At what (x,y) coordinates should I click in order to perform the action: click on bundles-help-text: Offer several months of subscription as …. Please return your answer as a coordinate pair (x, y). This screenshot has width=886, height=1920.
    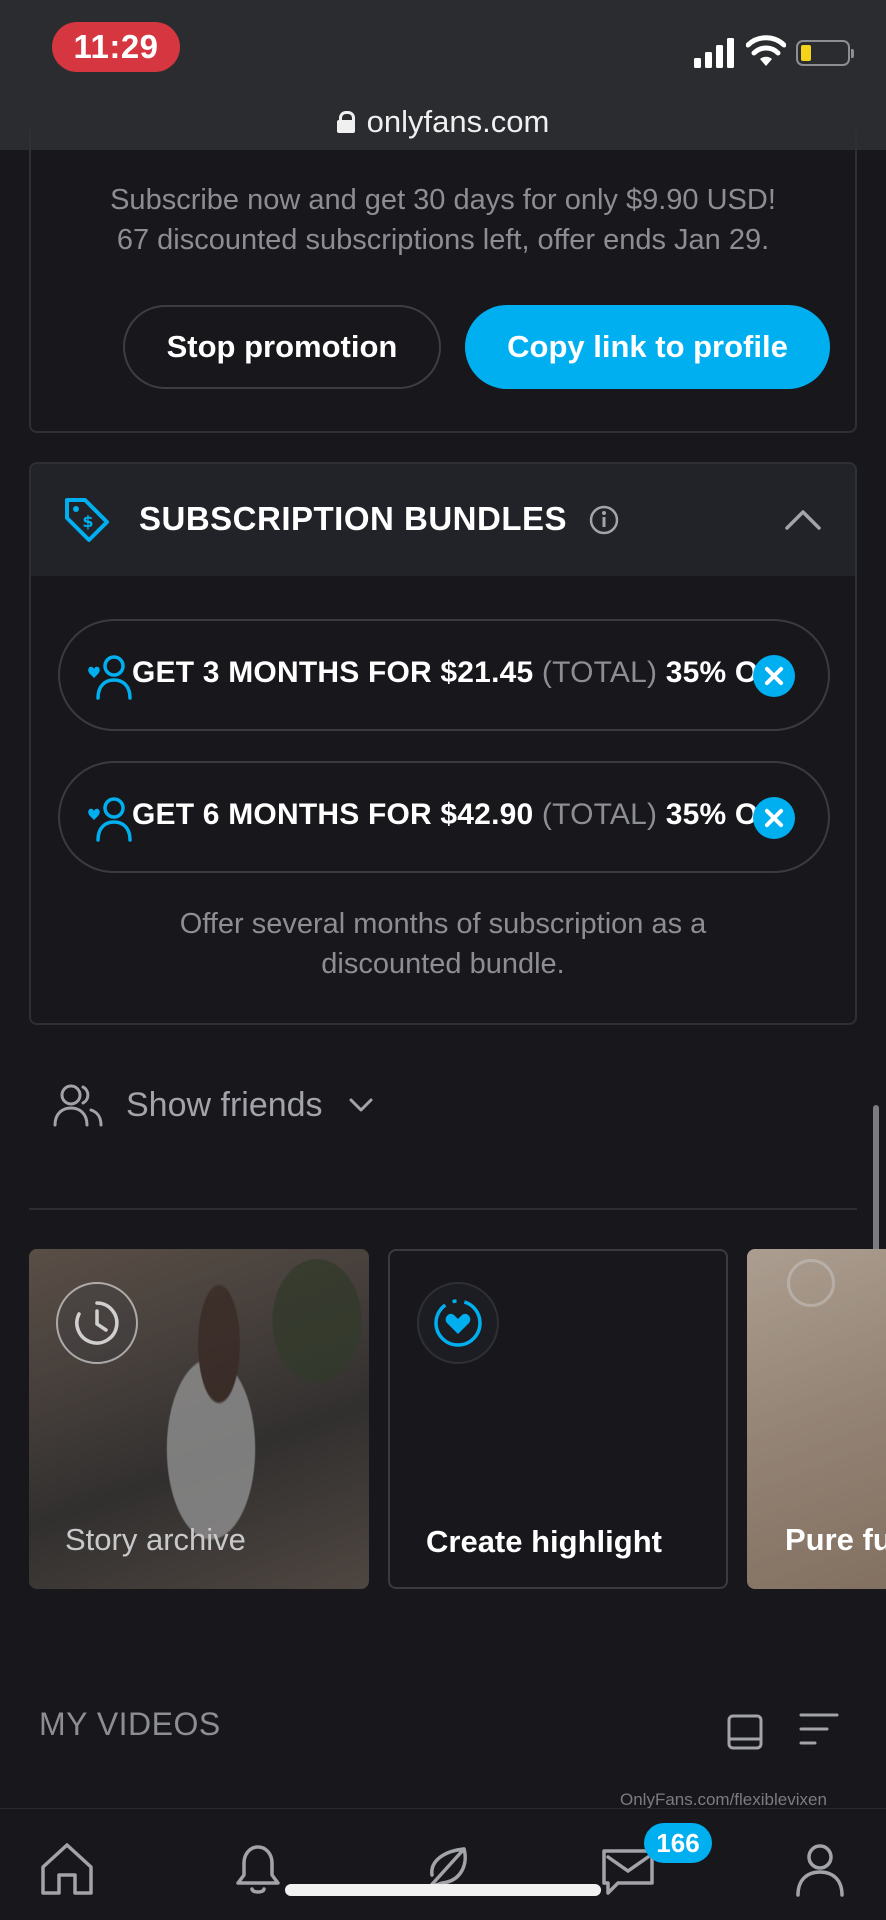
    Looking at the image, I should click on (443, 944).